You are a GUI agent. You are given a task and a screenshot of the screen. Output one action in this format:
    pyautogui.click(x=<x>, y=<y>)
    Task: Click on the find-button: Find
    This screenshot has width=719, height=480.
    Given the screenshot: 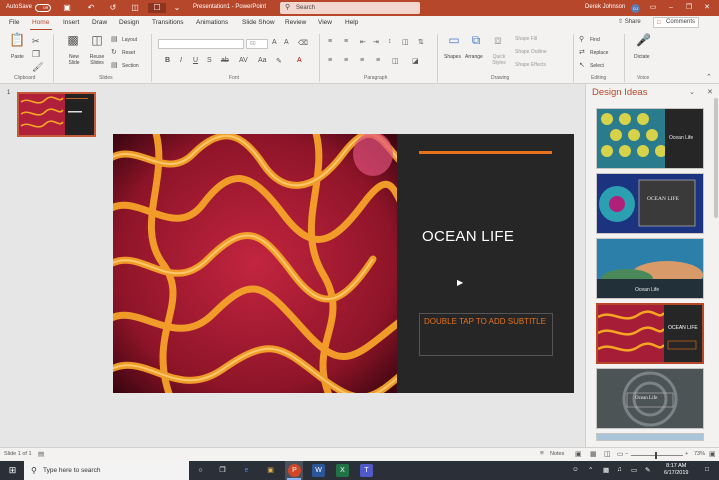 What is the action you would take?
    pyautogui.click(x=595, y=40)
    